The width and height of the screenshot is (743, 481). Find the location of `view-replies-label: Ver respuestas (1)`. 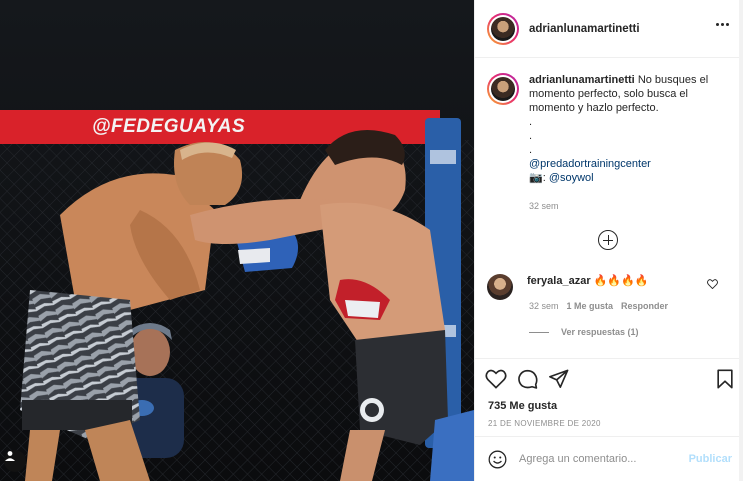

view-replies-label: Ver respuestas (1) is located at coordinates (600, 332).